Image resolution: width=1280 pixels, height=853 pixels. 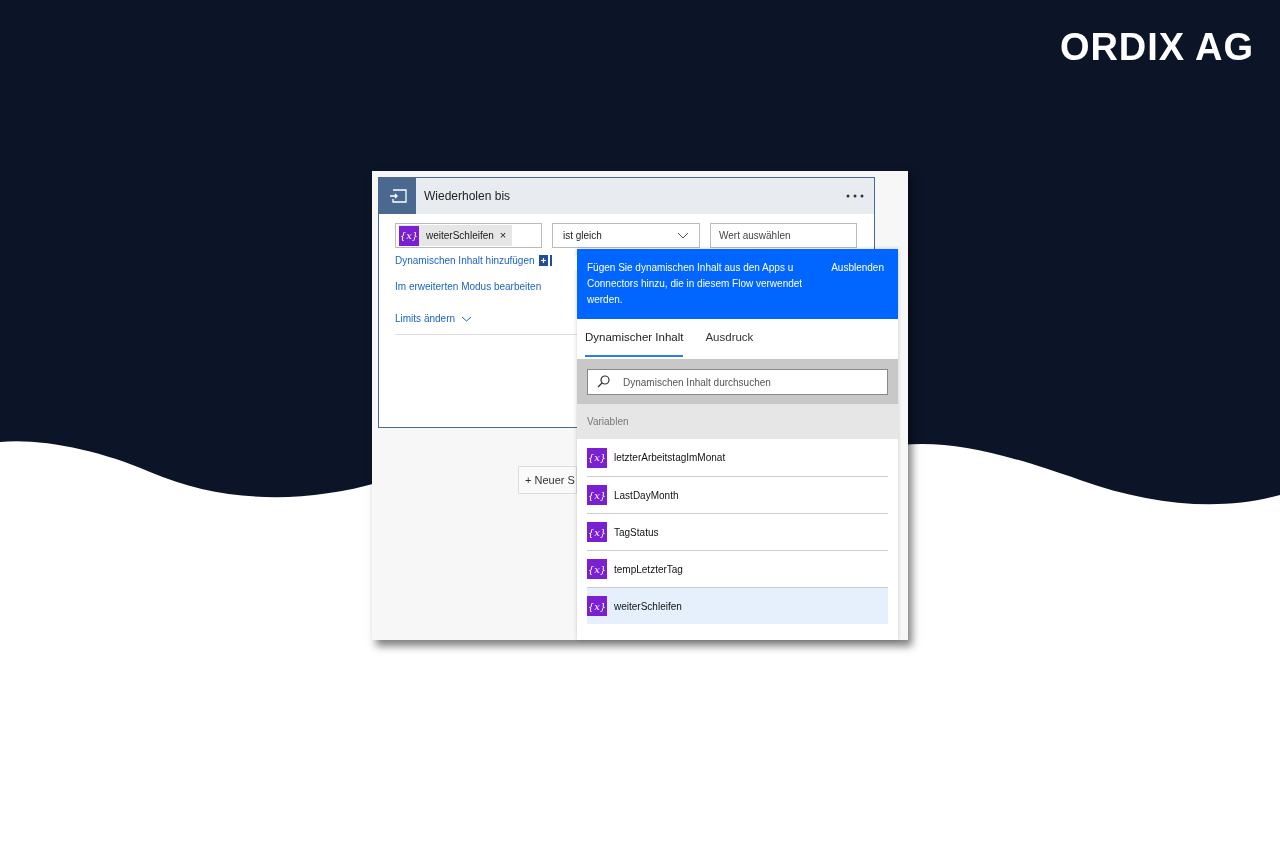 I want to click on advanced-mode-link: Im erweiterten Modus bearbeiten, so click(x=468, y=286).